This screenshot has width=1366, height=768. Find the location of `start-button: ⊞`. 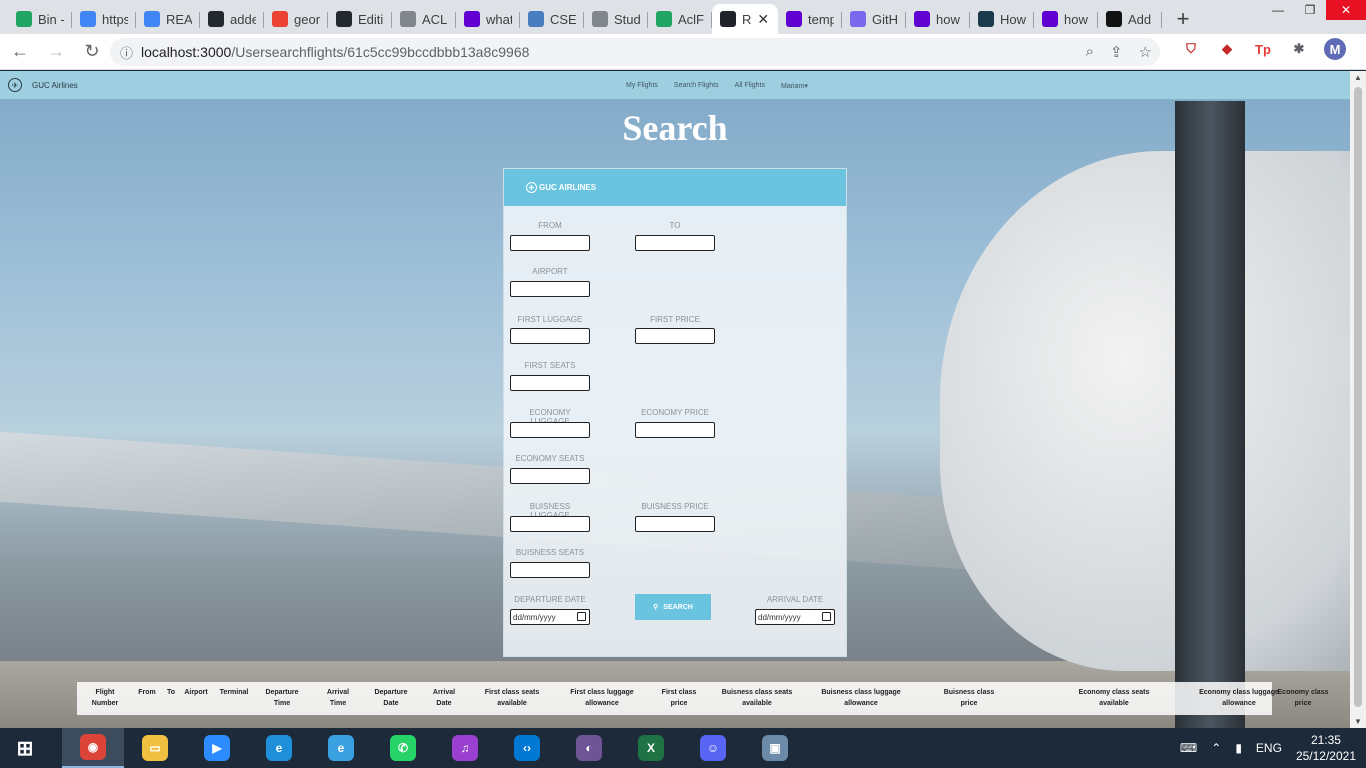

start-button: ⊞ is located at coordinates (25, 748).